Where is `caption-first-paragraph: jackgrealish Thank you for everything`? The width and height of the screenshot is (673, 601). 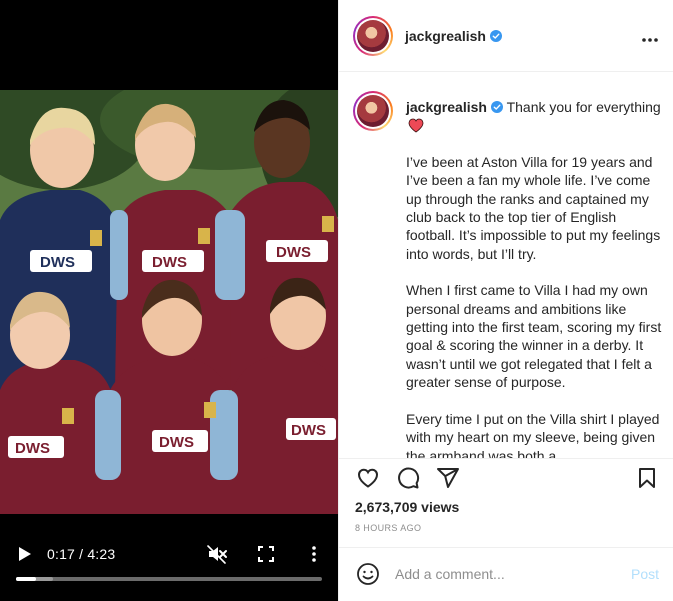
caption-first-paragraph: jackgrealish Thank you for everything is located at coordinates (535, 116).